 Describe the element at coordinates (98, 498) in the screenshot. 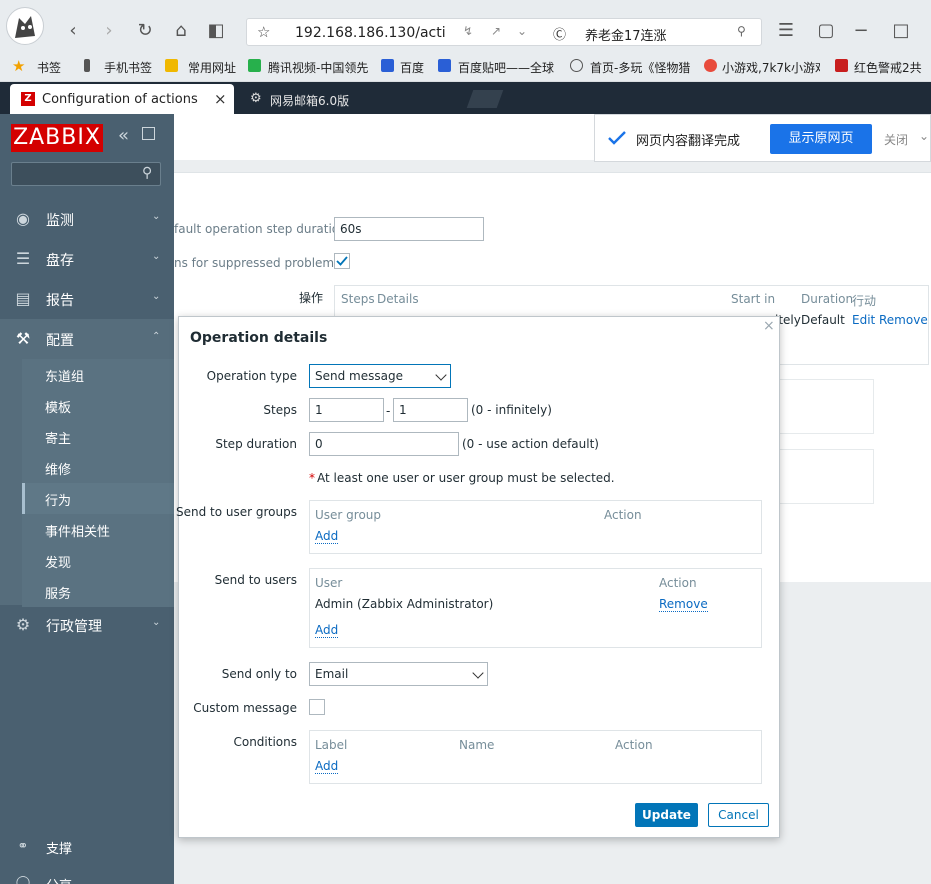

I see `submenu-actions: 行为` at that location.